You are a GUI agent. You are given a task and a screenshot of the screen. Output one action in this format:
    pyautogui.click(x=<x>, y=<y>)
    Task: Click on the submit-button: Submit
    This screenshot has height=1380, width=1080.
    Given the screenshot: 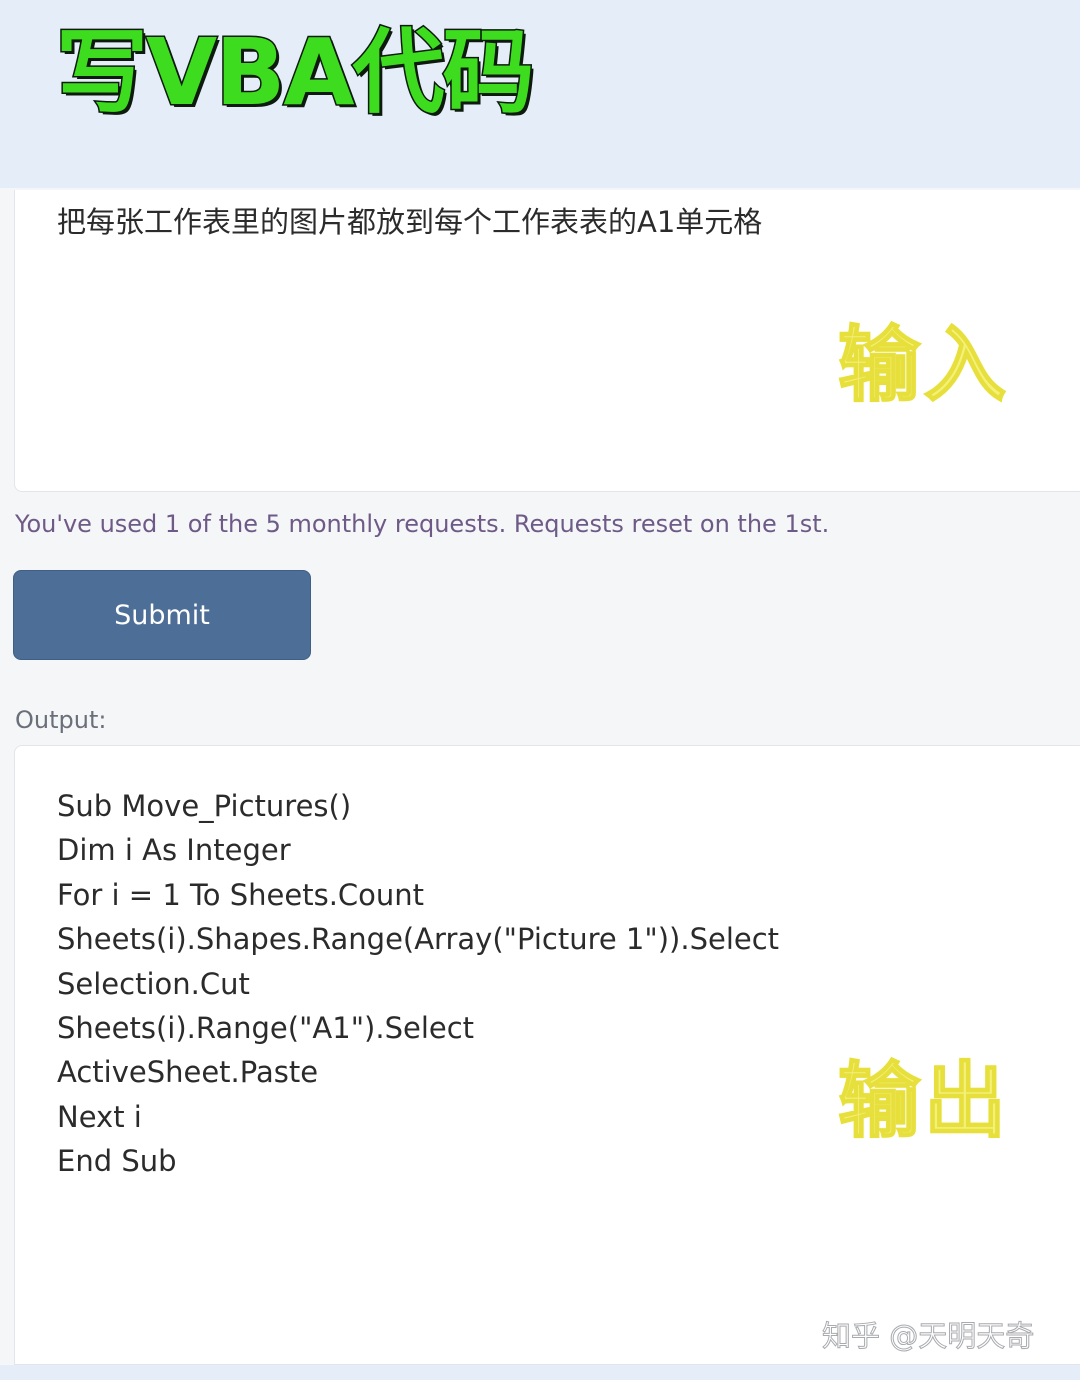 What is the action you would take?
    pyautogui.click(x=162, y=615)
    